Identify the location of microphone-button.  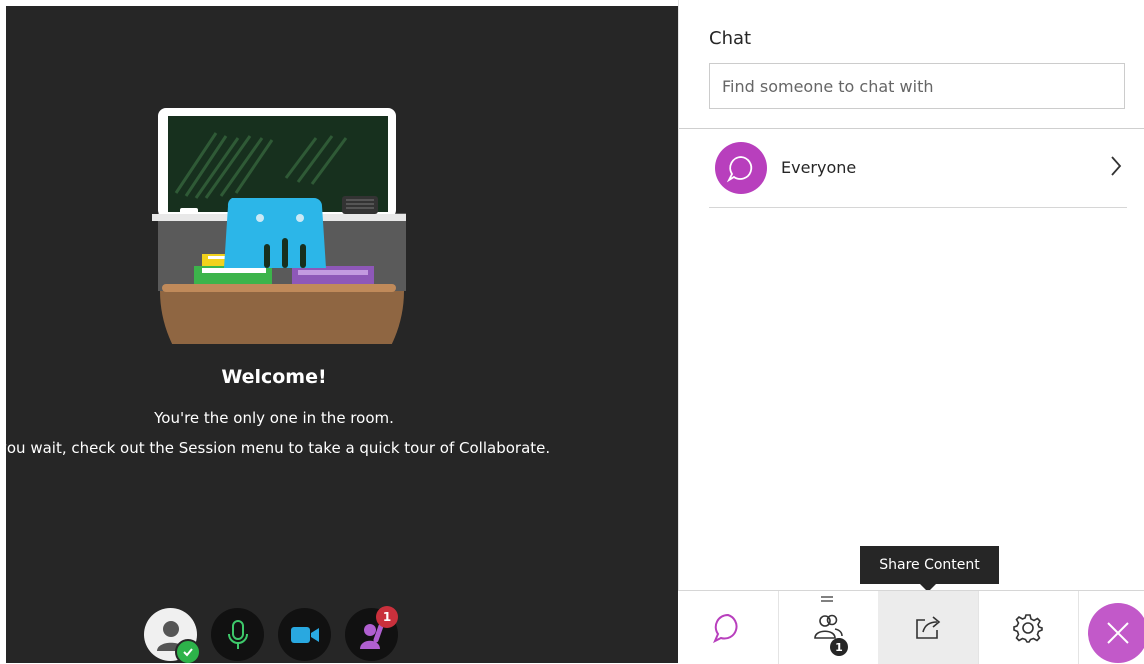
(237, 634).